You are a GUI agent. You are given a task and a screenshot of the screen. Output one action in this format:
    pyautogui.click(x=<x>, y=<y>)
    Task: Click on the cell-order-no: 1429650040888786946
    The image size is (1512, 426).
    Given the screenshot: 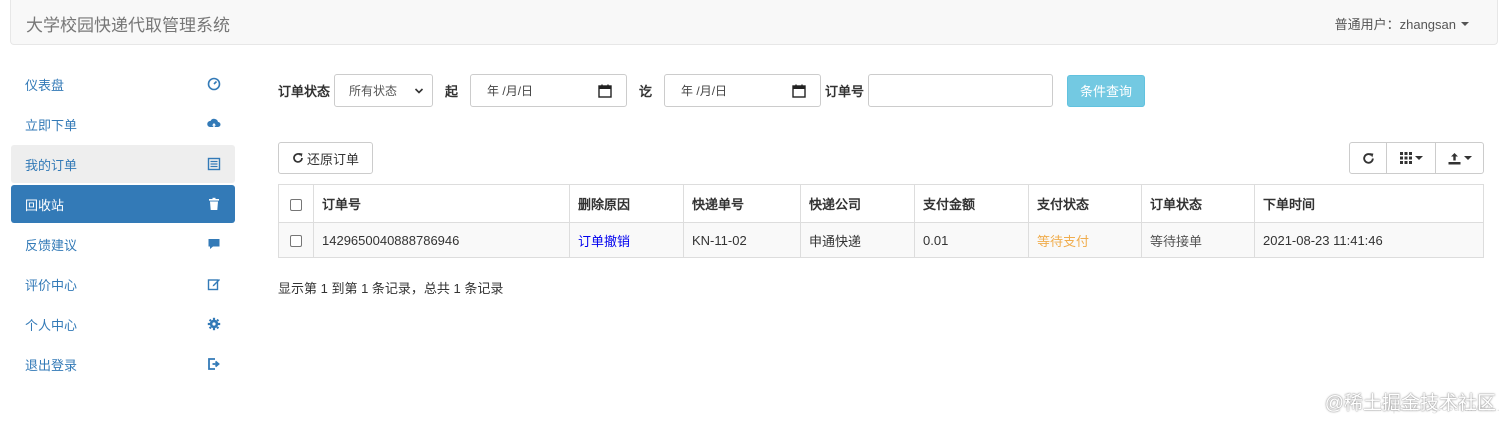 What is the action you would take?
    pyautogui.click(x=441, y=240)
    